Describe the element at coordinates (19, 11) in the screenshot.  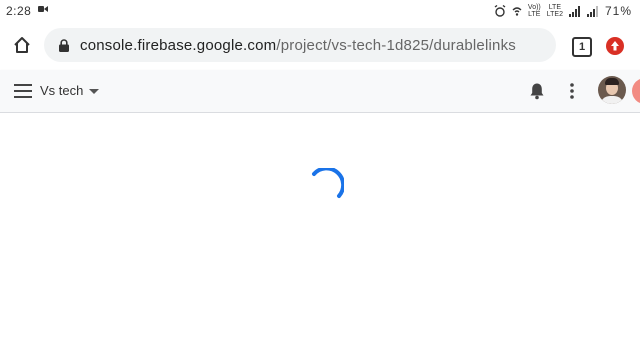
I see `status-time: 2:28` at that location.